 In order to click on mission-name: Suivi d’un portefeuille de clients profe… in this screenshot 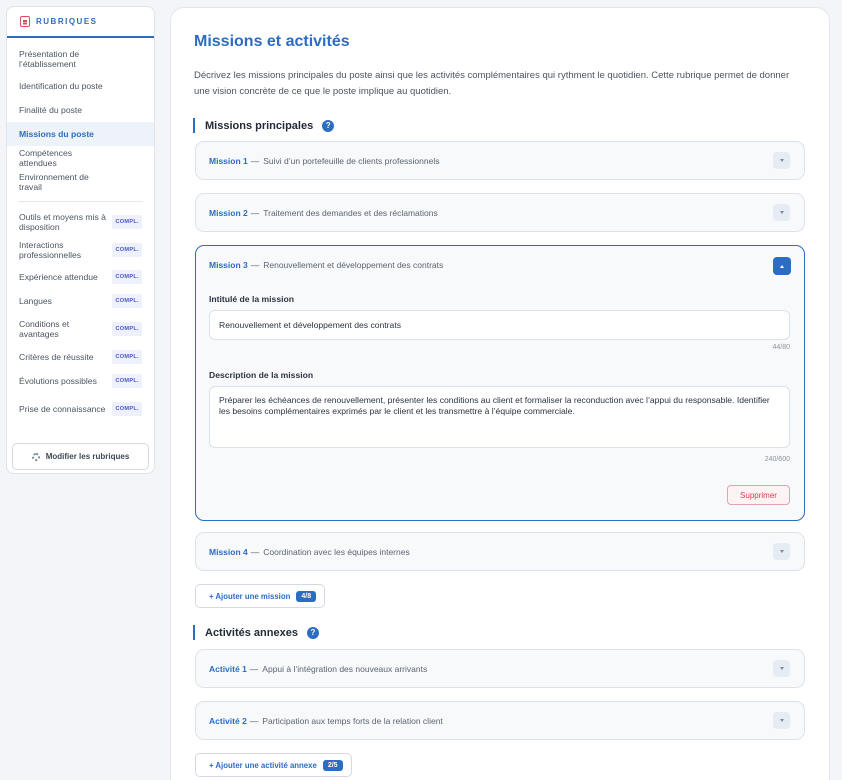, I will do `click(351, 160)`.